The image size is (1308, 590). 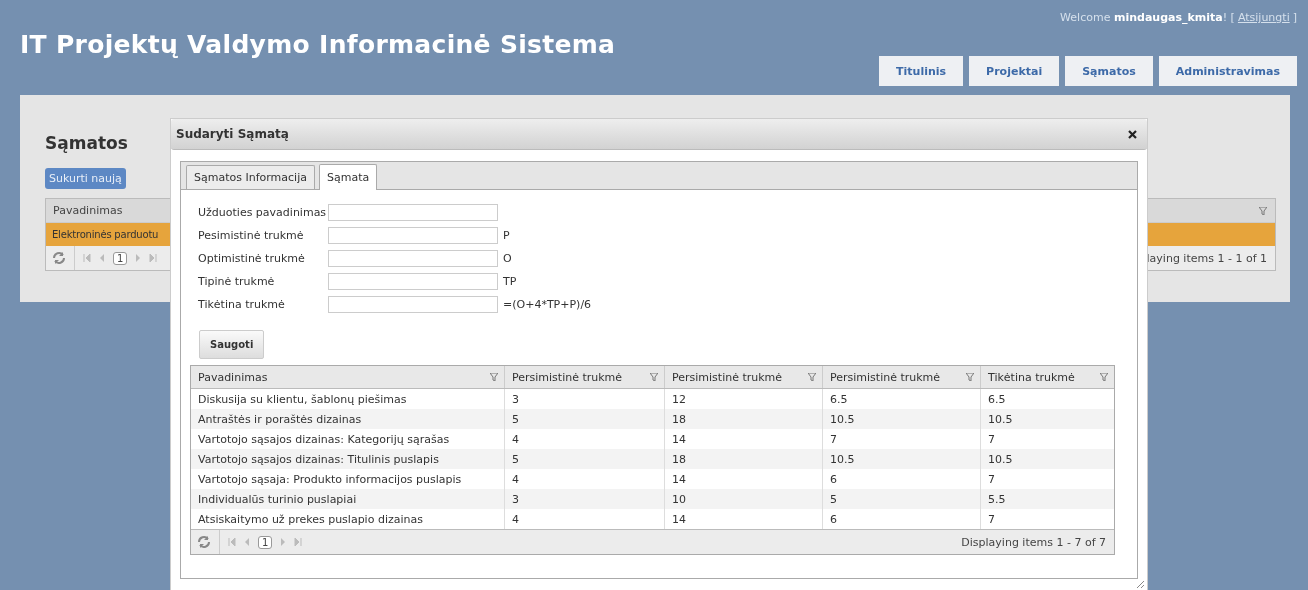 What do you see at coordinates (507, 258) in the screenshot?
I see `field-suffix: O` at bounding box center [507, 258].